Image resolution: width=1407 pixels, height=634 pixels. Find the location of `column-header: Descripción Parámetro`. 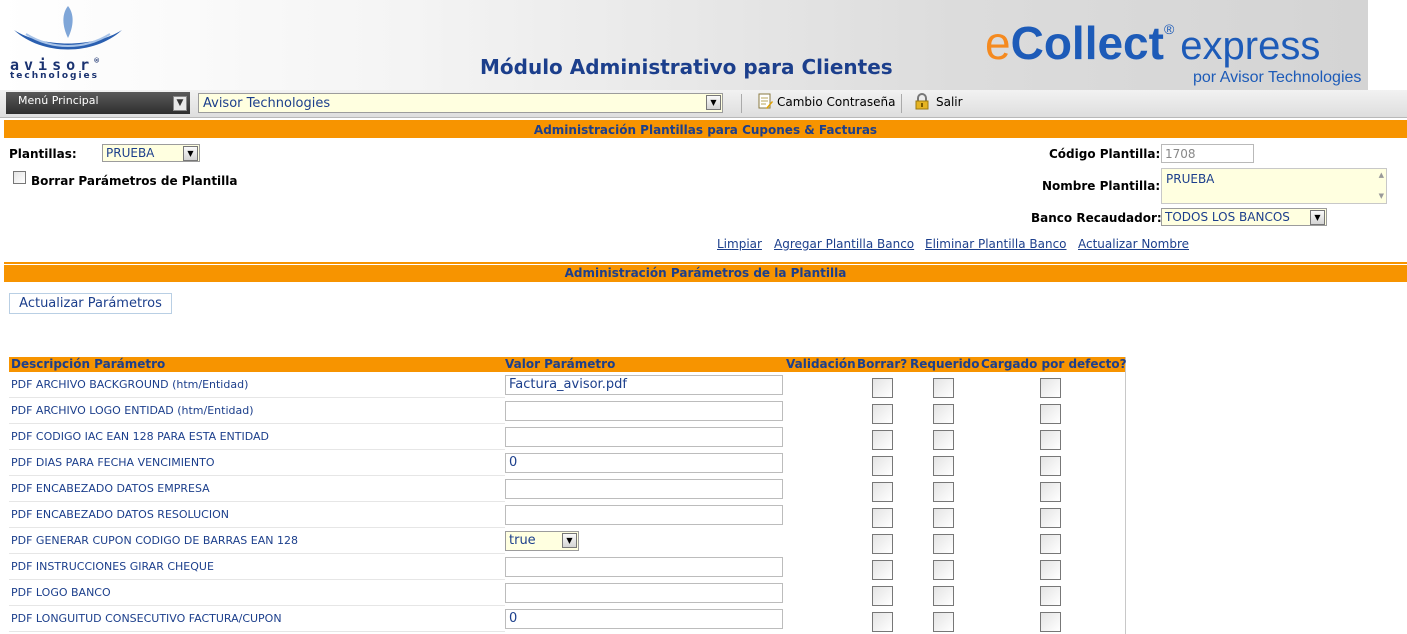

column-header: Descripción Parámetro is located at coordinates (88, 364).